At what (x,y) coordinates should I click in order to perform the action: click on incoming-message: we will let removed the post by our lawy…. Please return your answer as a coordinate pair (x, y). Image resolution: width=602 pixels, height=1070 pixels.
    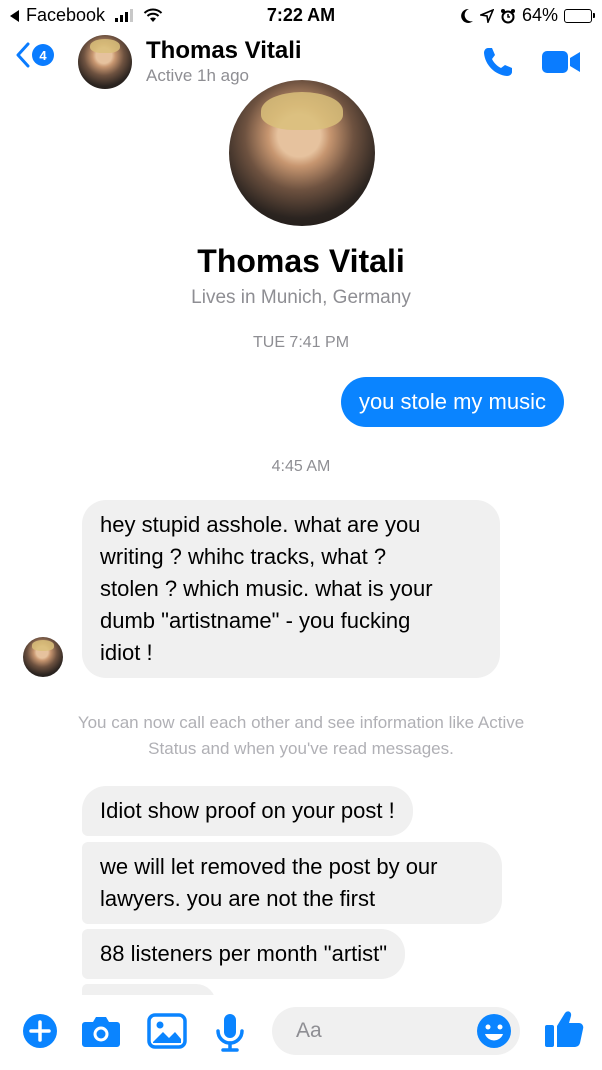
    Looking at the image, I should click on (292, 883).